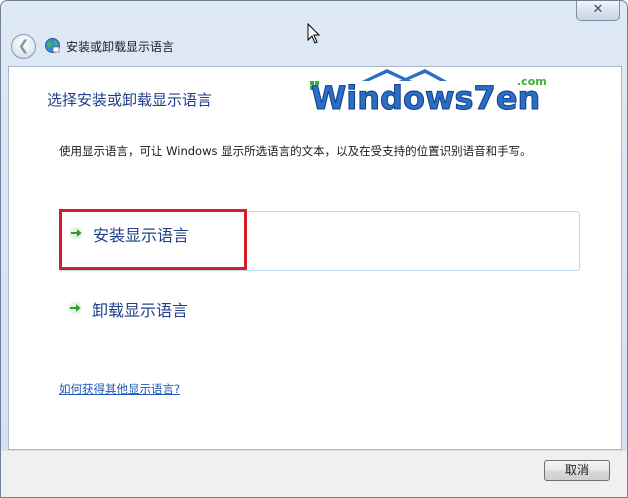 This screenshot has height=498, width=628. I want to click on get-more-languages-link: 如何获得其他显示语言?, so click(119, 389).